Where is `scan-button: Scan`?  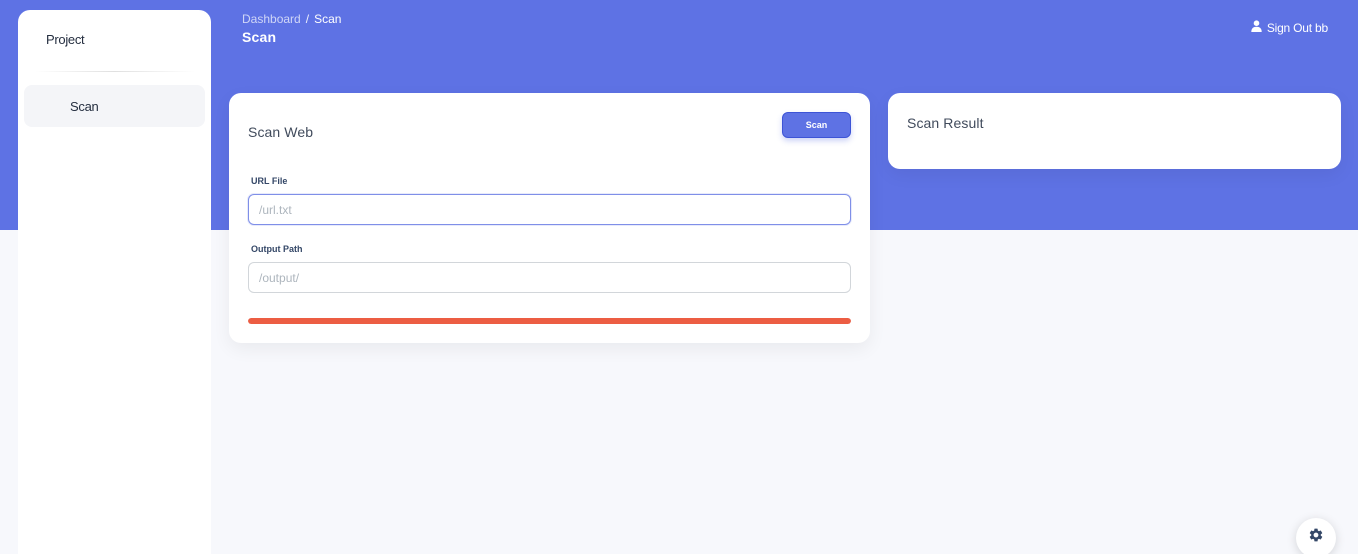 scan-button: Scan is located at coordinates (816, 125).